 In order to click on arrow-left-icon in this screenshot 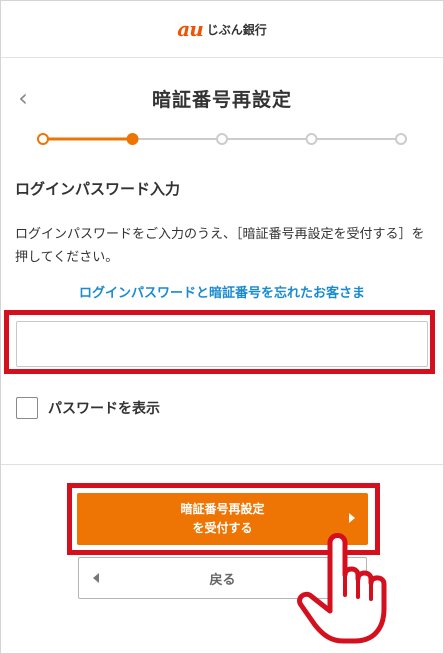, I will do `click(96, 578)`.